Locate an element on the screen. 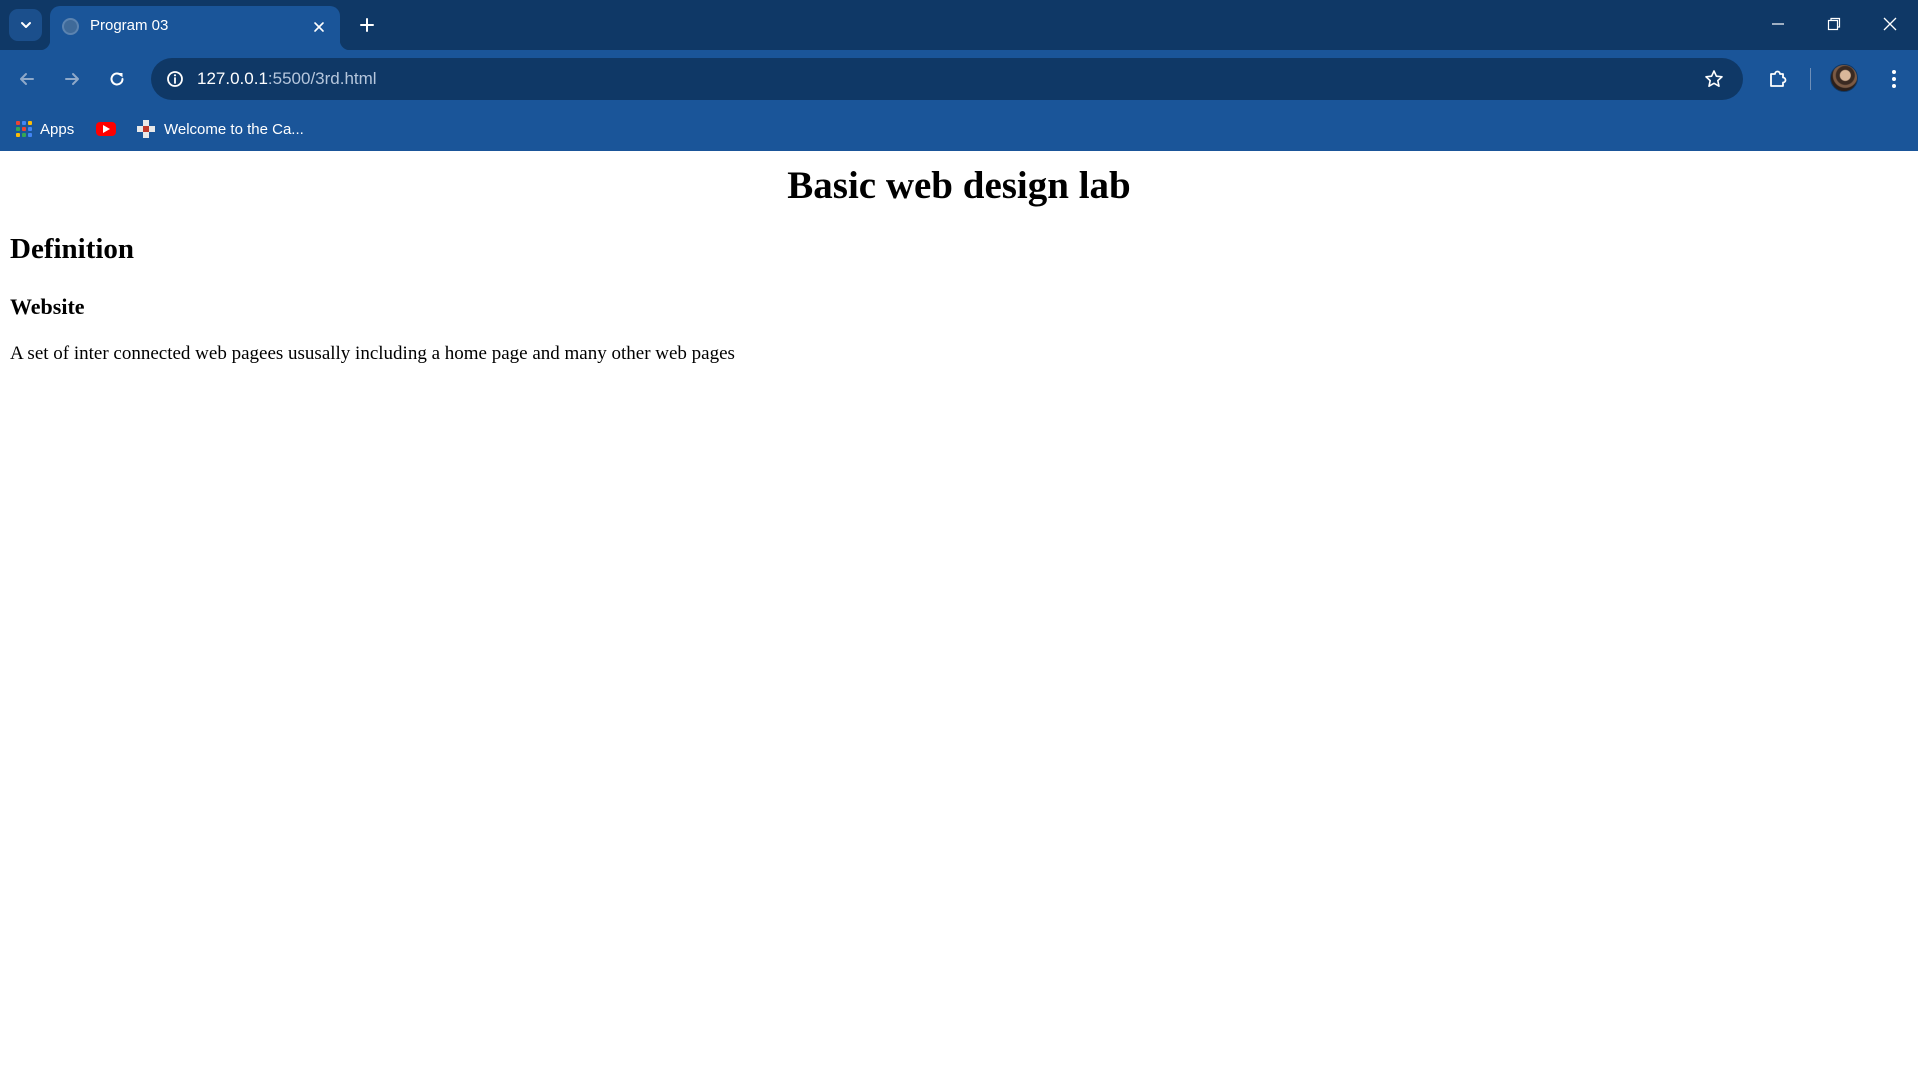 This screenshot has height=1077, width=1918. tab-program-03: Program 03 is located at coordinates (195, 28).